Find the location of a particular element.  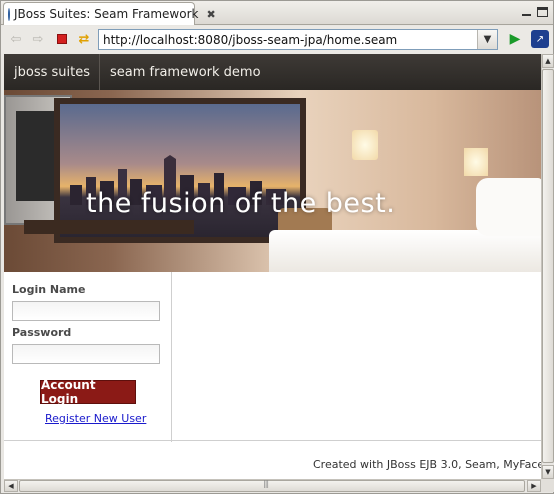

account-login-button: Account Login is located at coordinates (88, 392).